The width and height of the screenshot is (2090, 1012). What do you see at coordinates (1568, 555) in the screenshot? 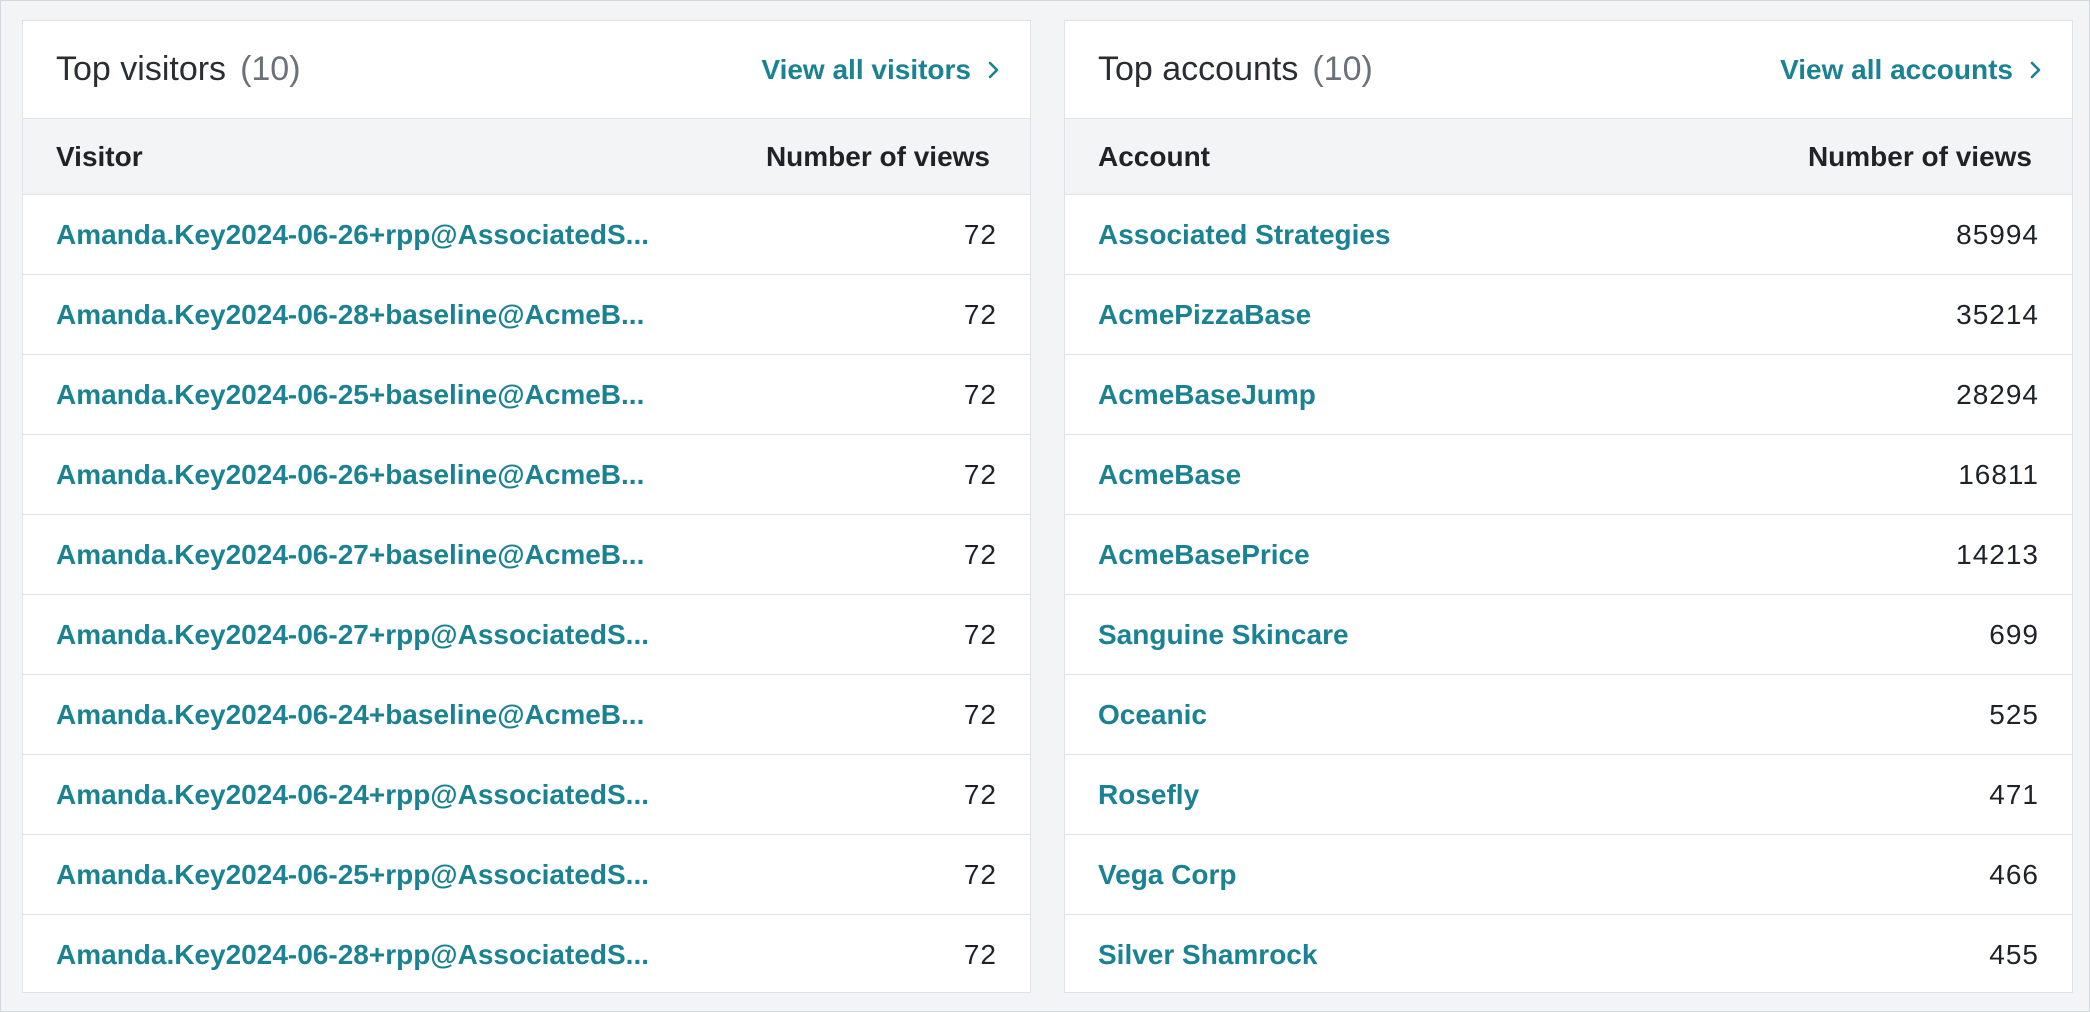
I see `table-row: AcmeBasePrice 14213` at bounding box center [1568, 555].